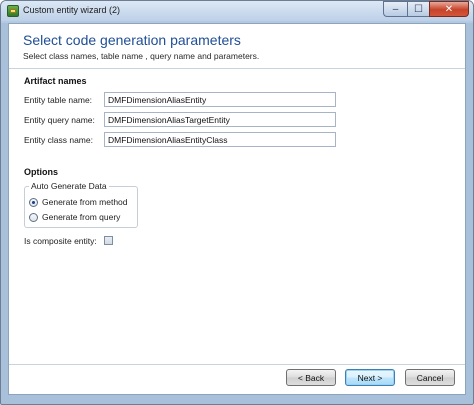  I want to click on next-button: Next >, so click(370, 377).